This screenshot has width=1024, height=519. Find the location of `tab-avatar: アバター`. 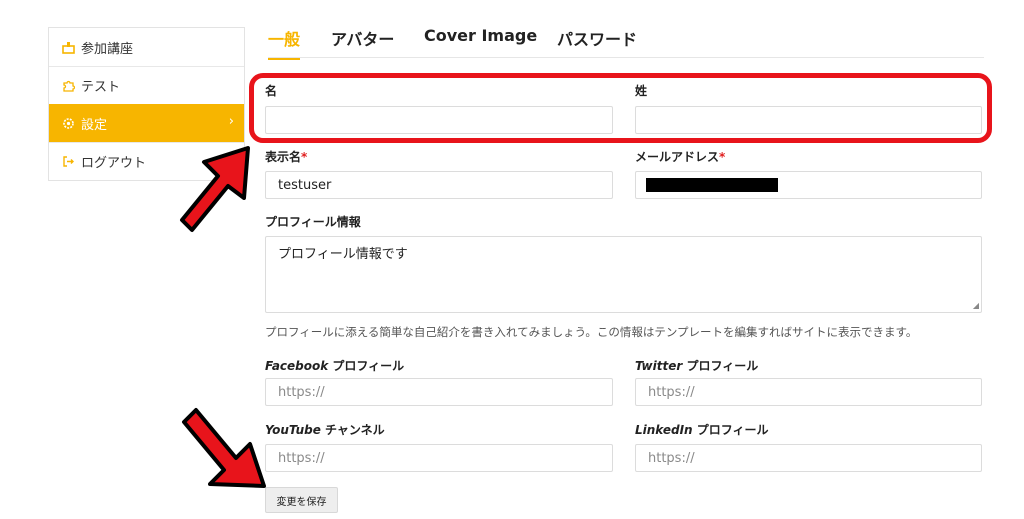

tab-avatar: アバター is located at coordinates (362, 42).